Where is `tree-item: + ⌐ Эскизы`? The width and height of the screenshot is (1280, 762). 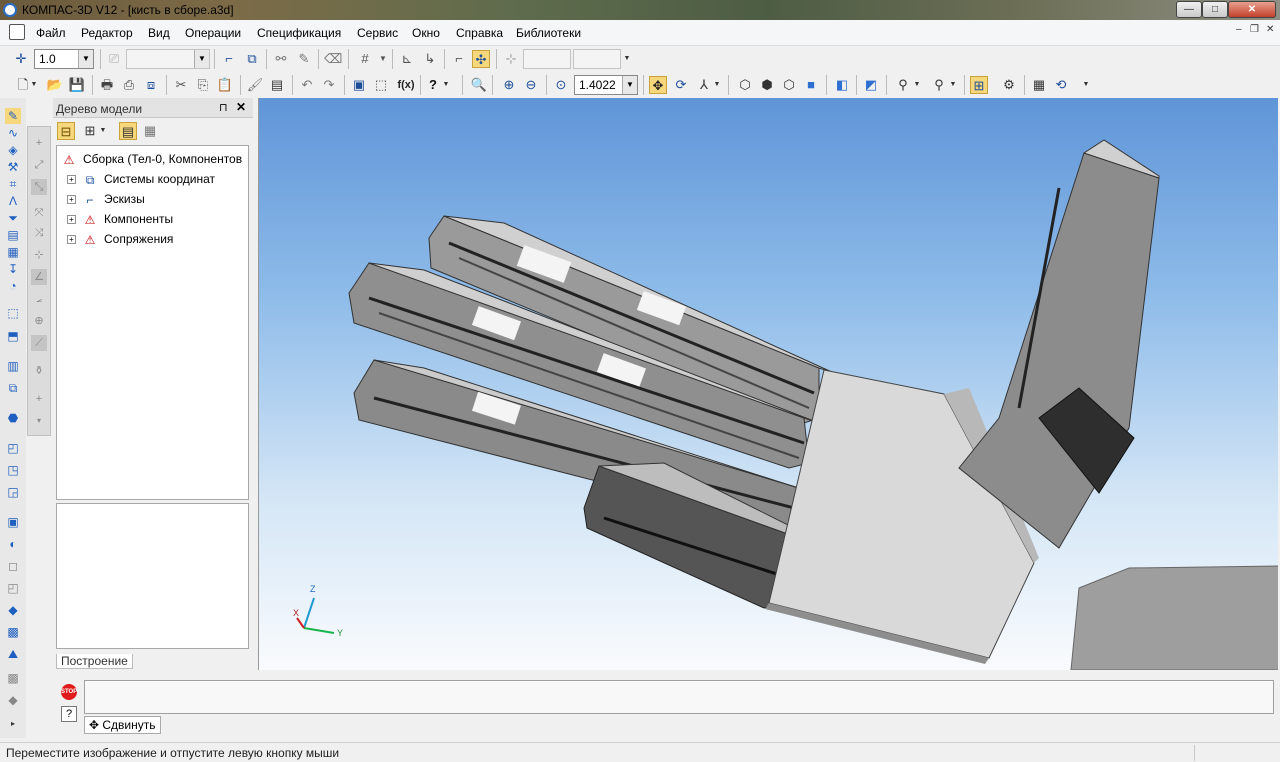 tree-item: + ⌐ Эскизы is located at coordinates (106, 199).